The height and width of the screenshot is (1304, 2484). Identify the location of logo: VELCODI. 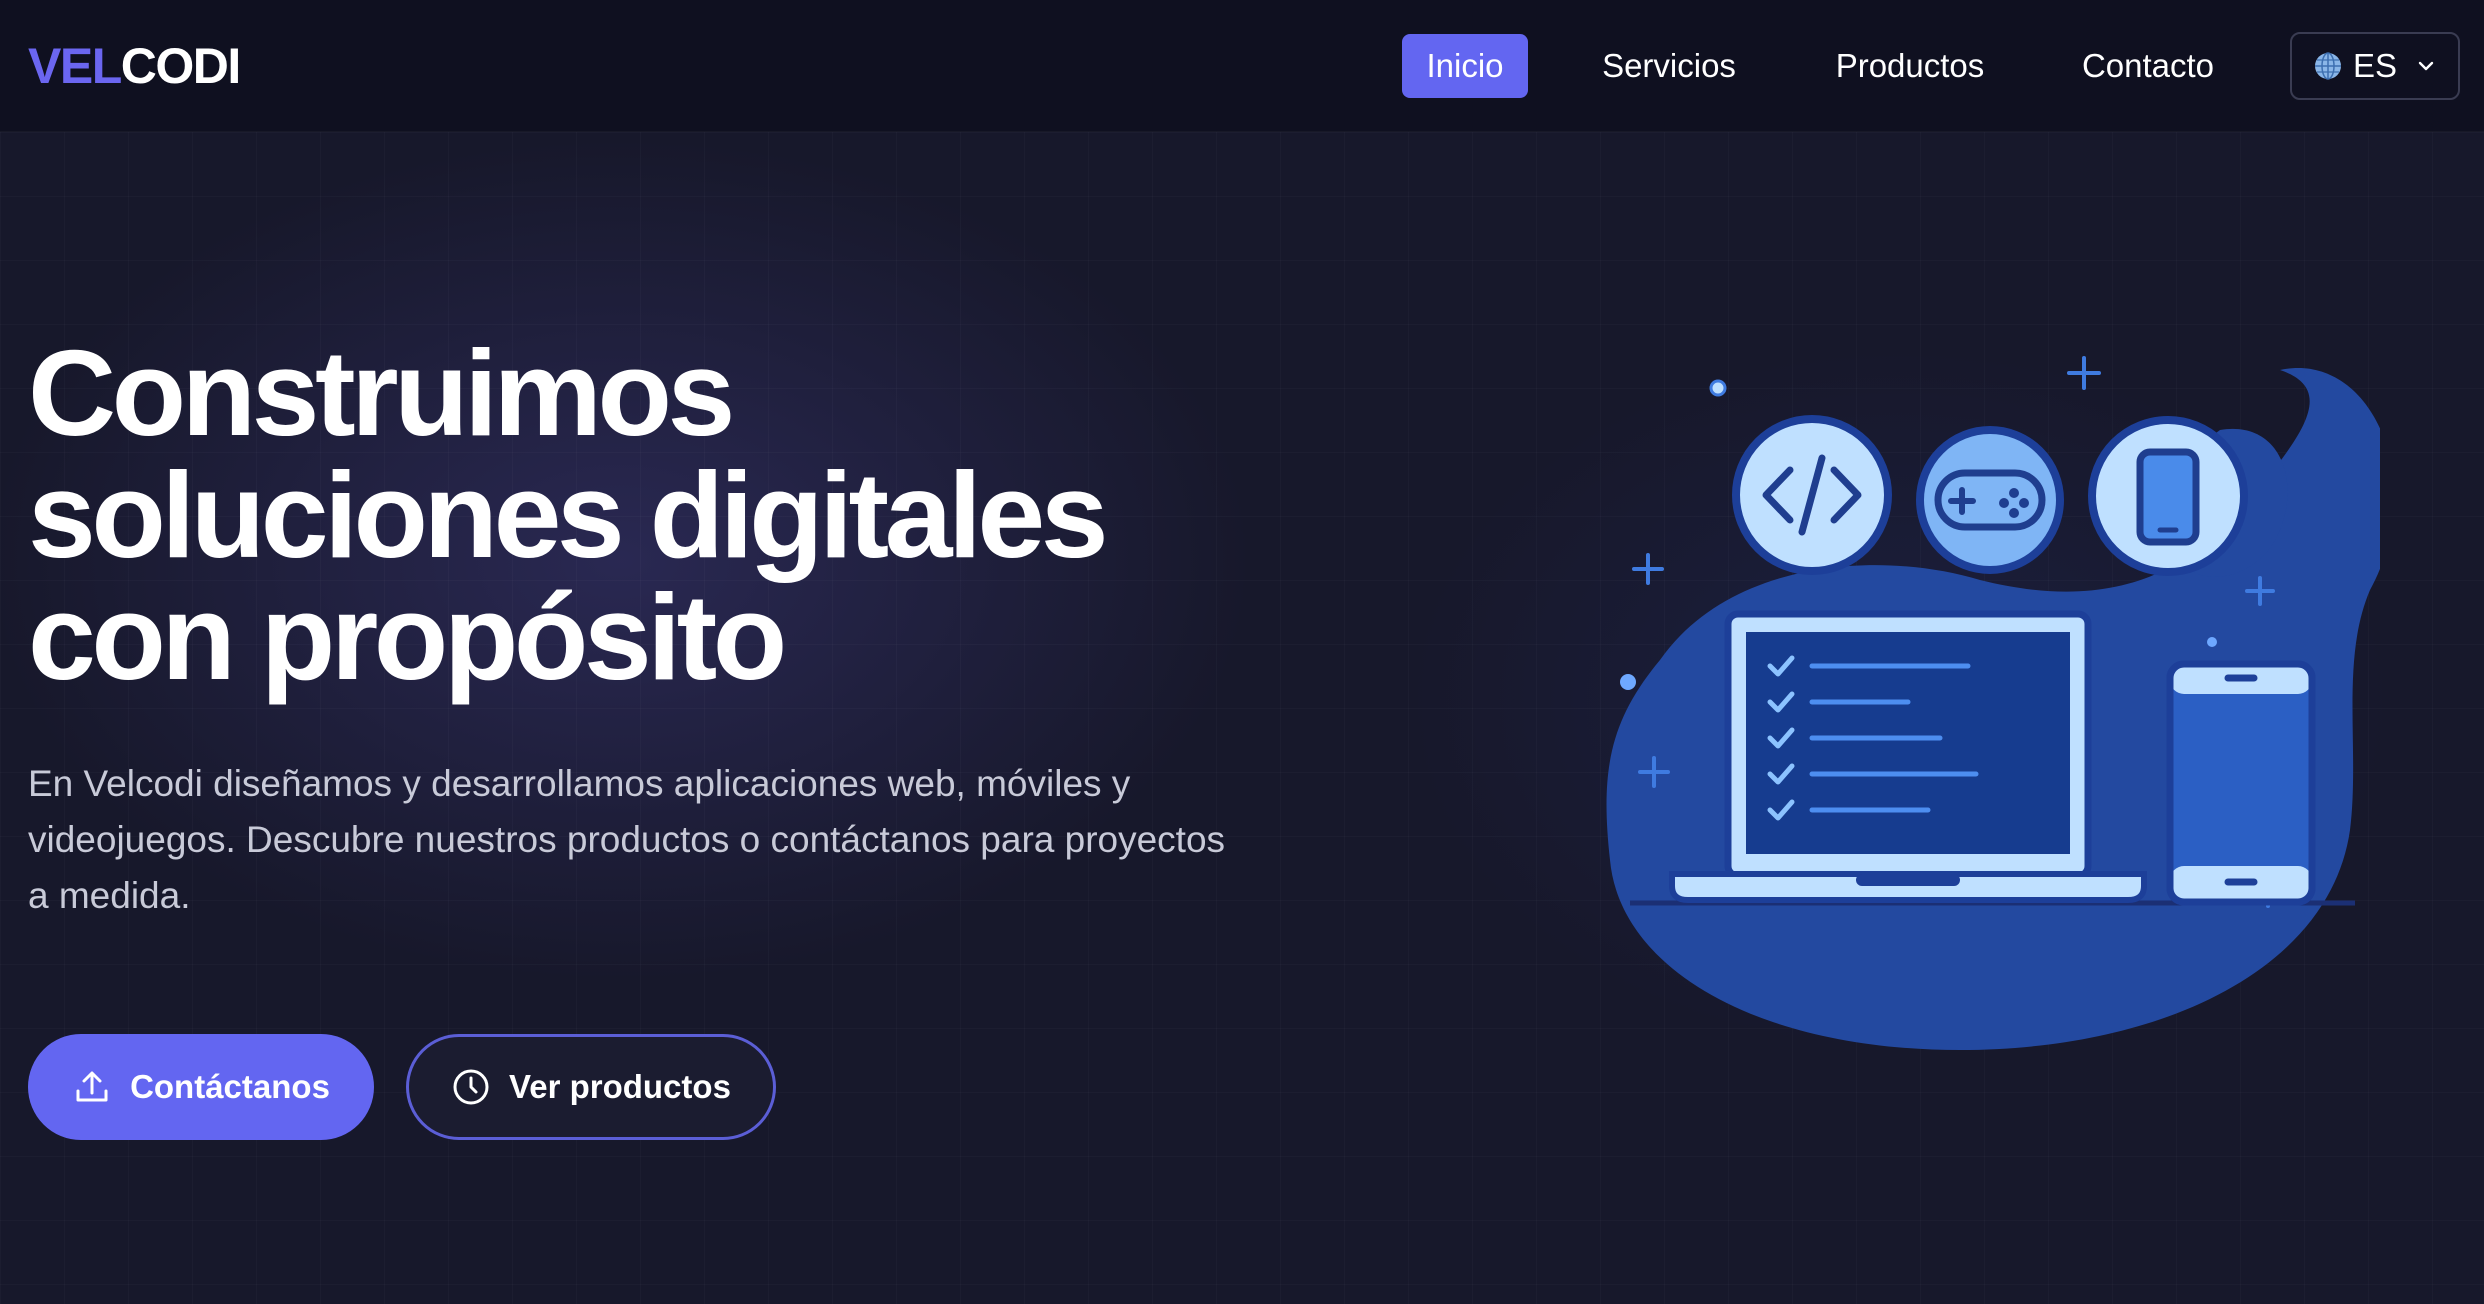
(135, 66).